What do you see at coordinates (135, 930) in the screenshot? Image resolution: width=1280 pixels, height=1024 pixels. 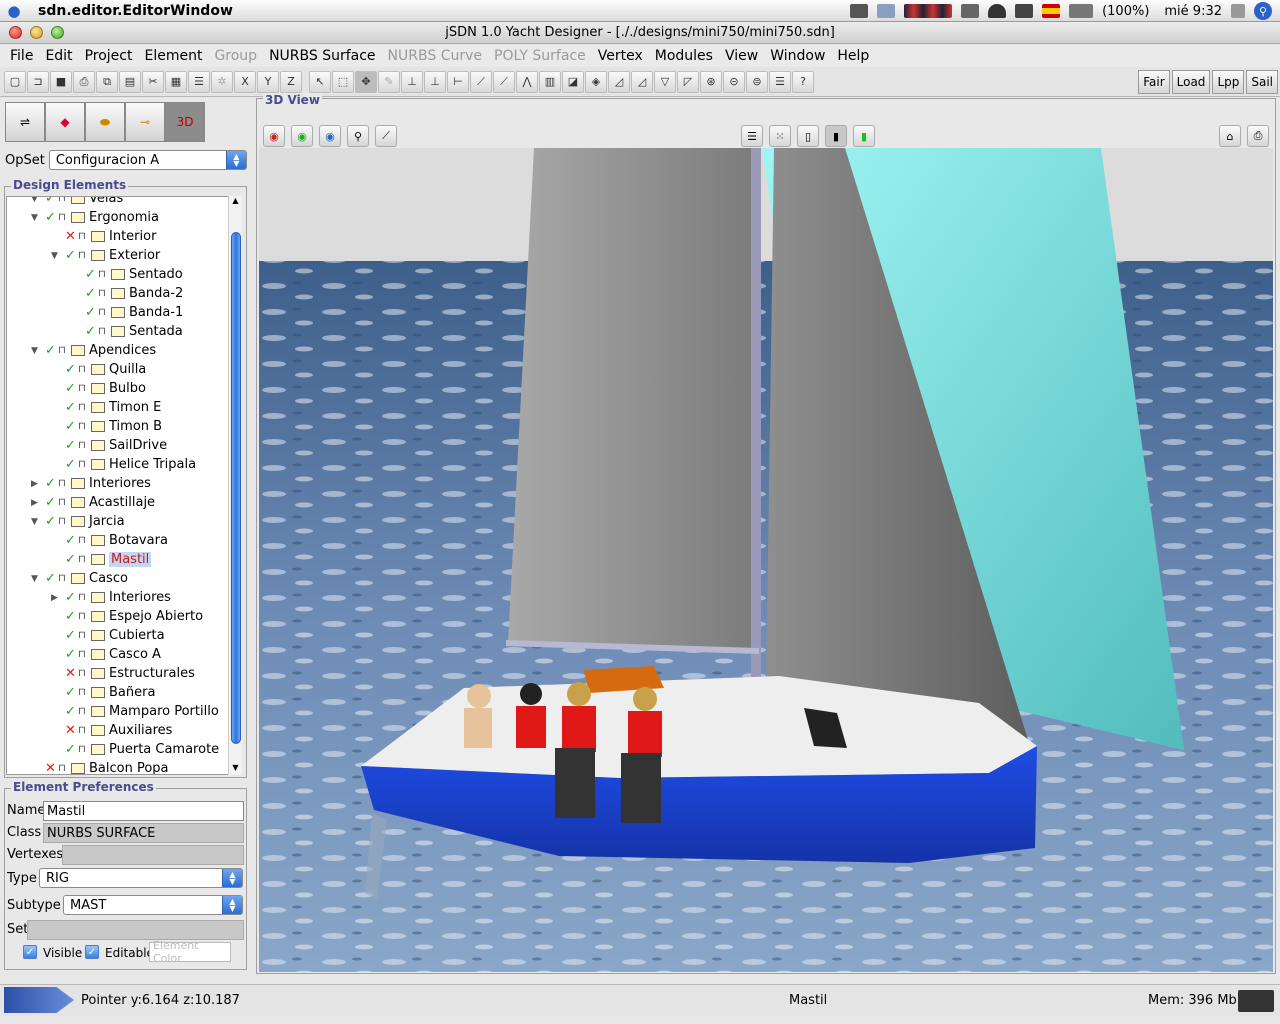 I see `set-field` at bounding box center [135, 930].